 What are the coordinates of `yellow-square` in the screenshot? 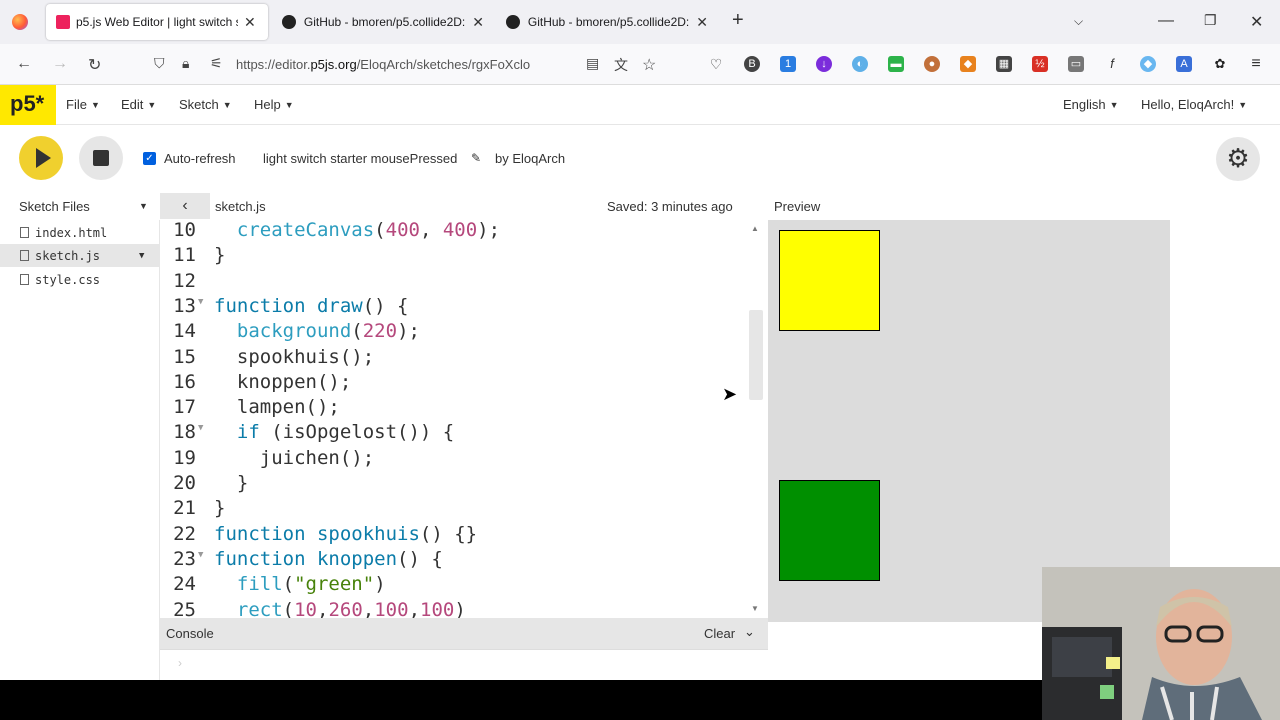 It's located at (829, 280).